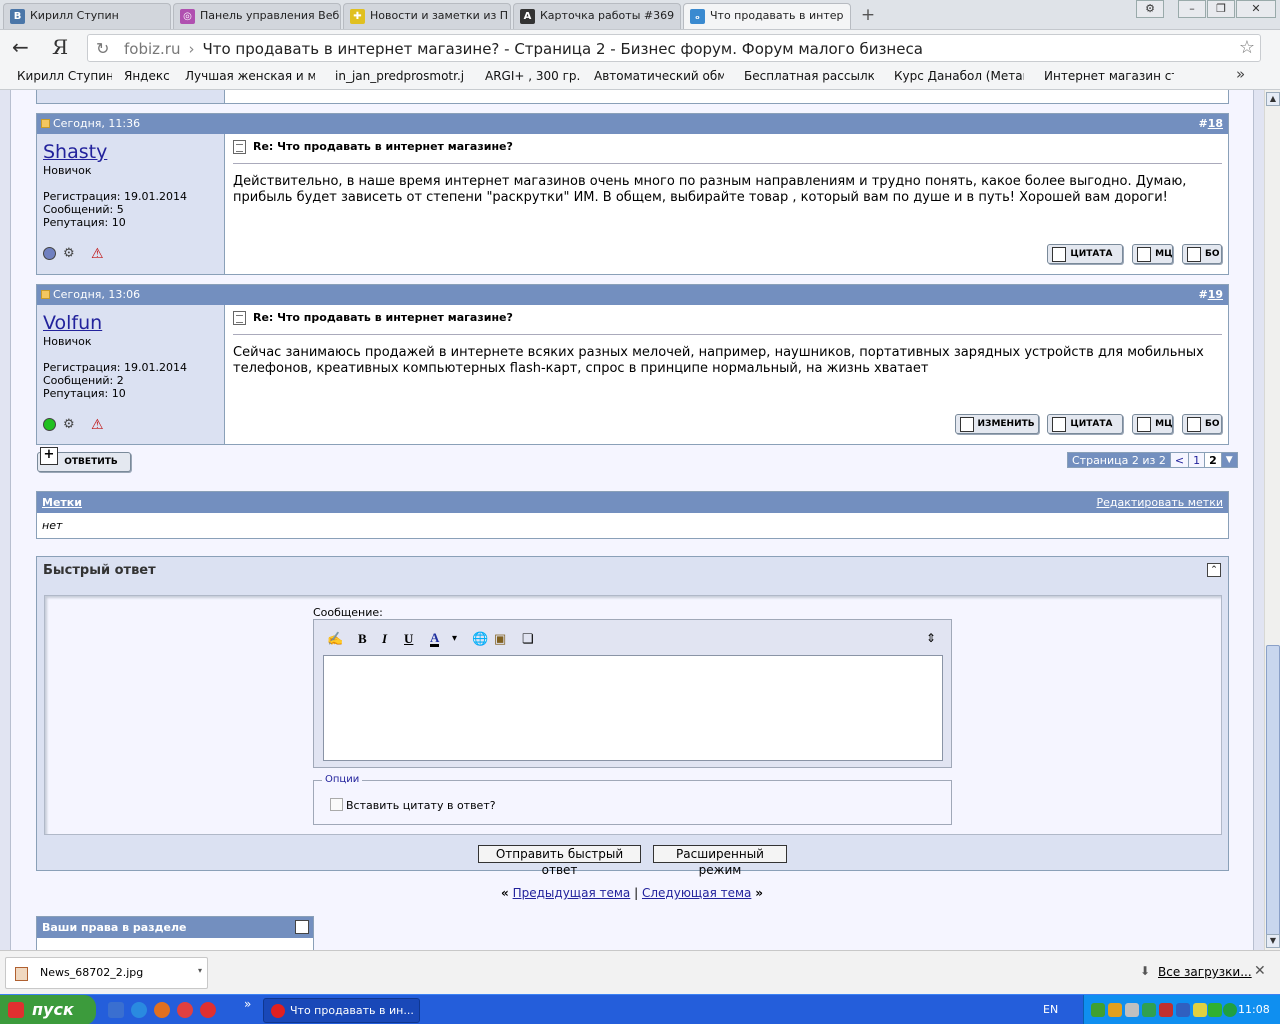 The width and height of the screenshot is (1280, 1024). I want to click on tray-network-icon, so click(1149, 1010).